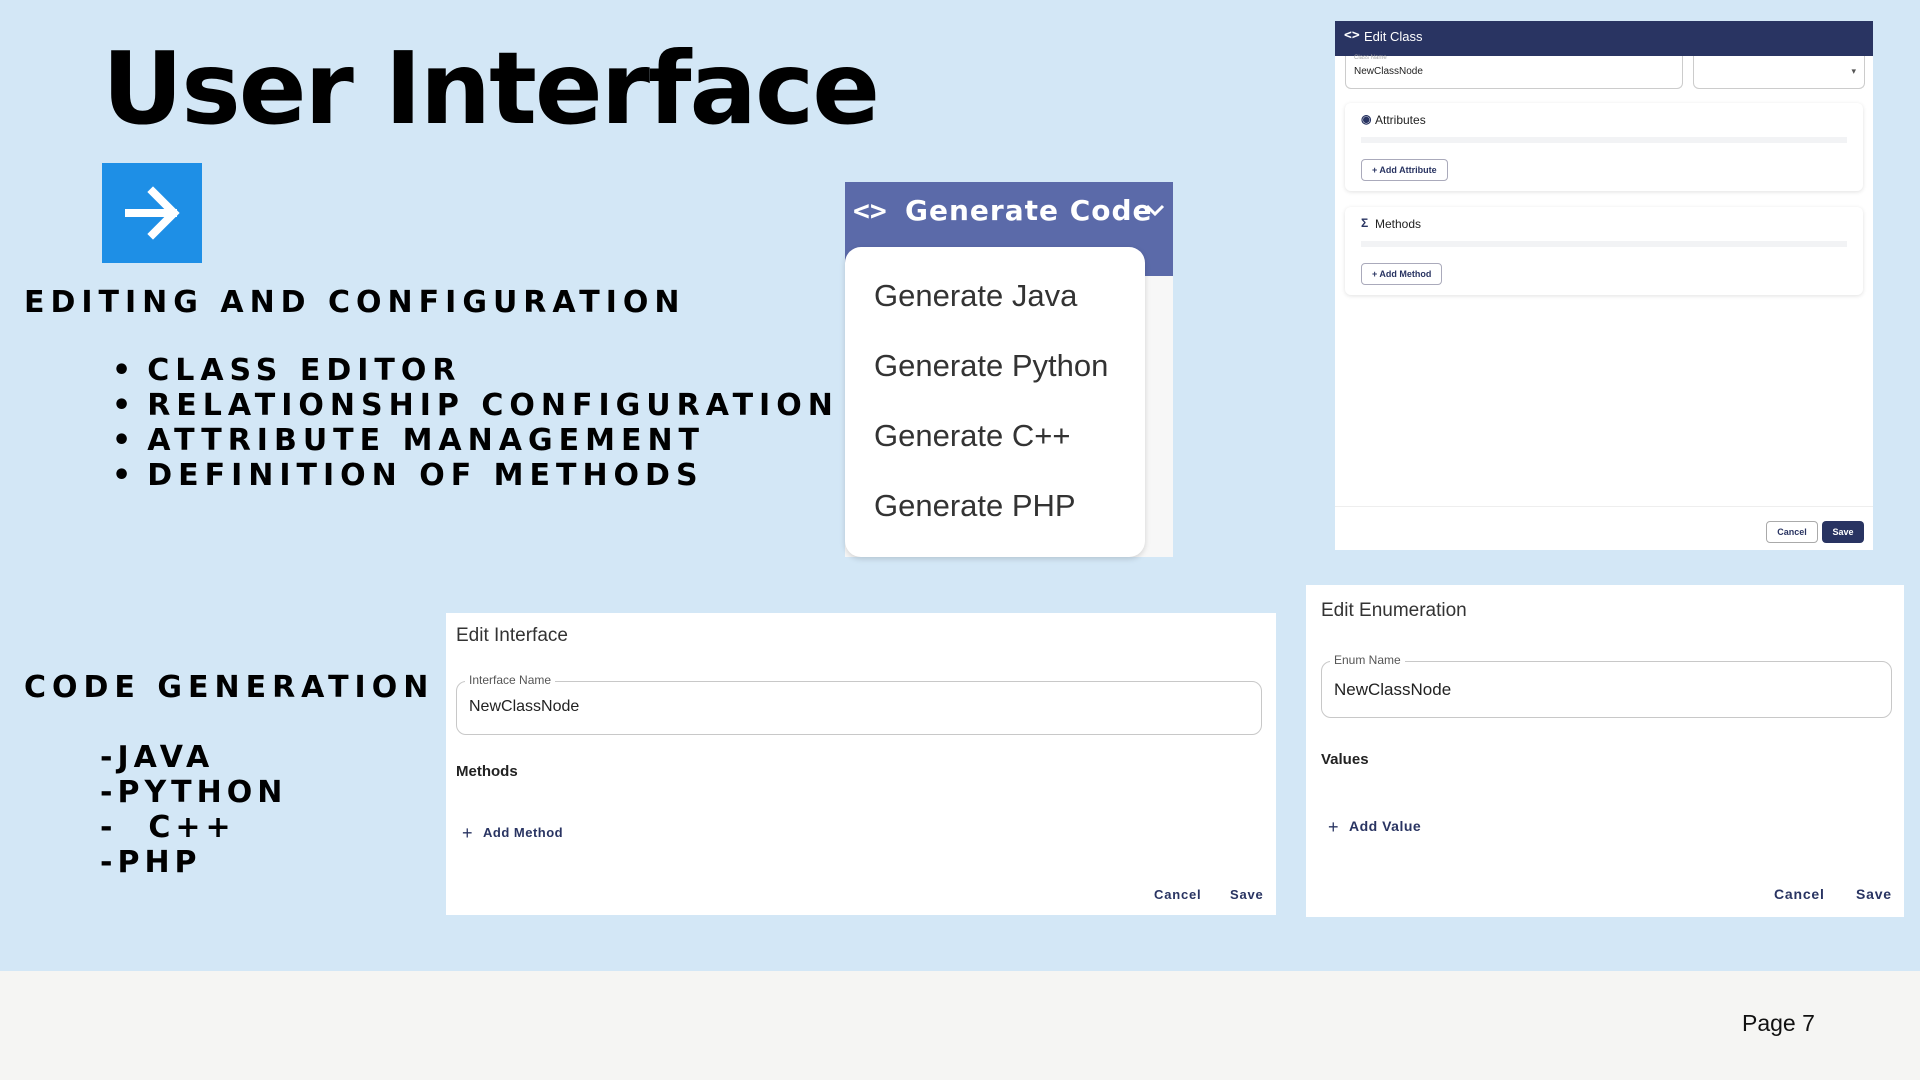 The width and height of the screenshot is (1920, 1080). Describe the element at coordinates (1370, 58) in the screenshot. I see `class-name-label: Class Name` at that location.